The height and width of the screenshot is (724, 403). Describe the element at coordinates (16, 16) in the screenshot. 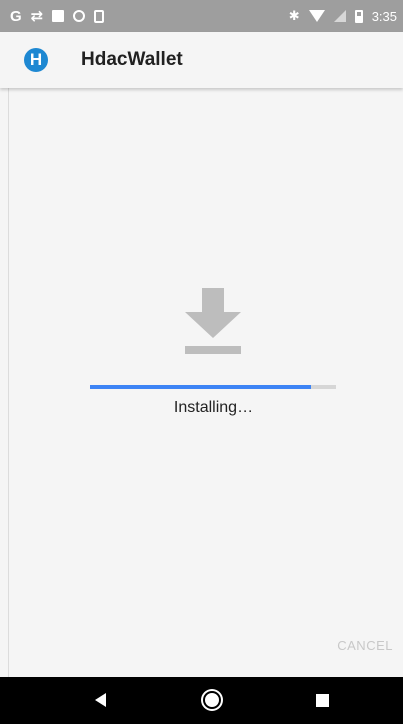

I see `google-icon: G` at that location.